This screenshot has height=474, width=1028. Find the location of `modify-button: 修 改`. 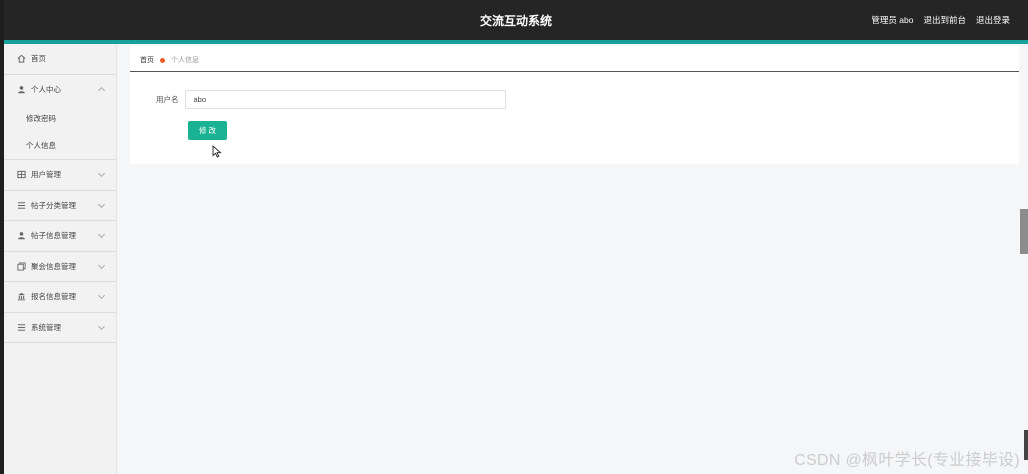

modify-button: 修 改 is located at coordinates (207, 130).